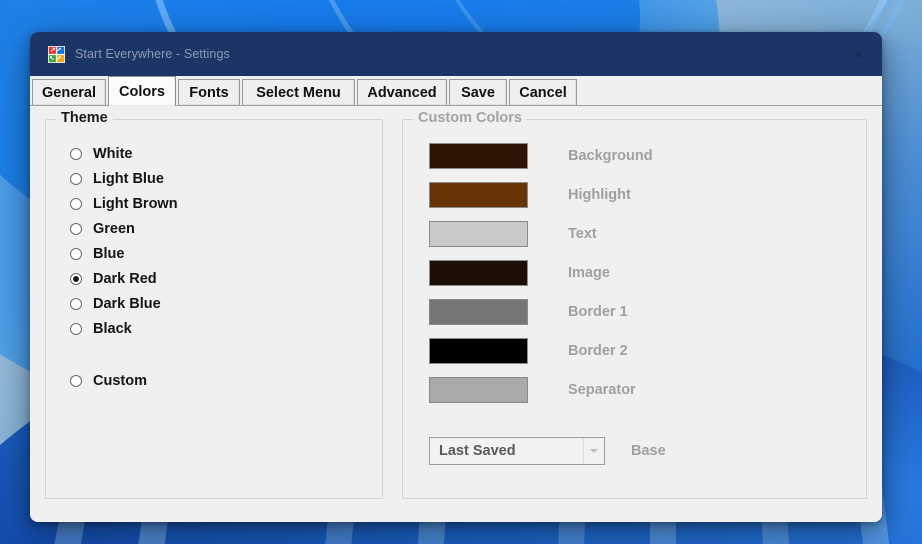 The width and height of the screenshot is (922, 544). Describe the element at coordinates (69, 92) in the screenshot. I see `tab-general: General` at that location.